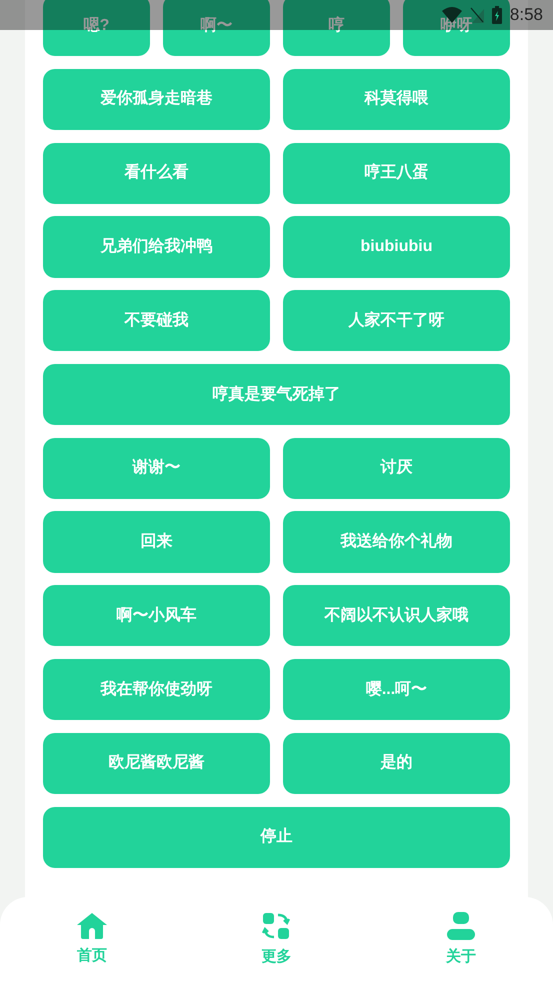  What do you see at coordinates (396, 321) in the screenshot?
I see `sound-button: 人家不干了呀` at bounding box center [396, 321].